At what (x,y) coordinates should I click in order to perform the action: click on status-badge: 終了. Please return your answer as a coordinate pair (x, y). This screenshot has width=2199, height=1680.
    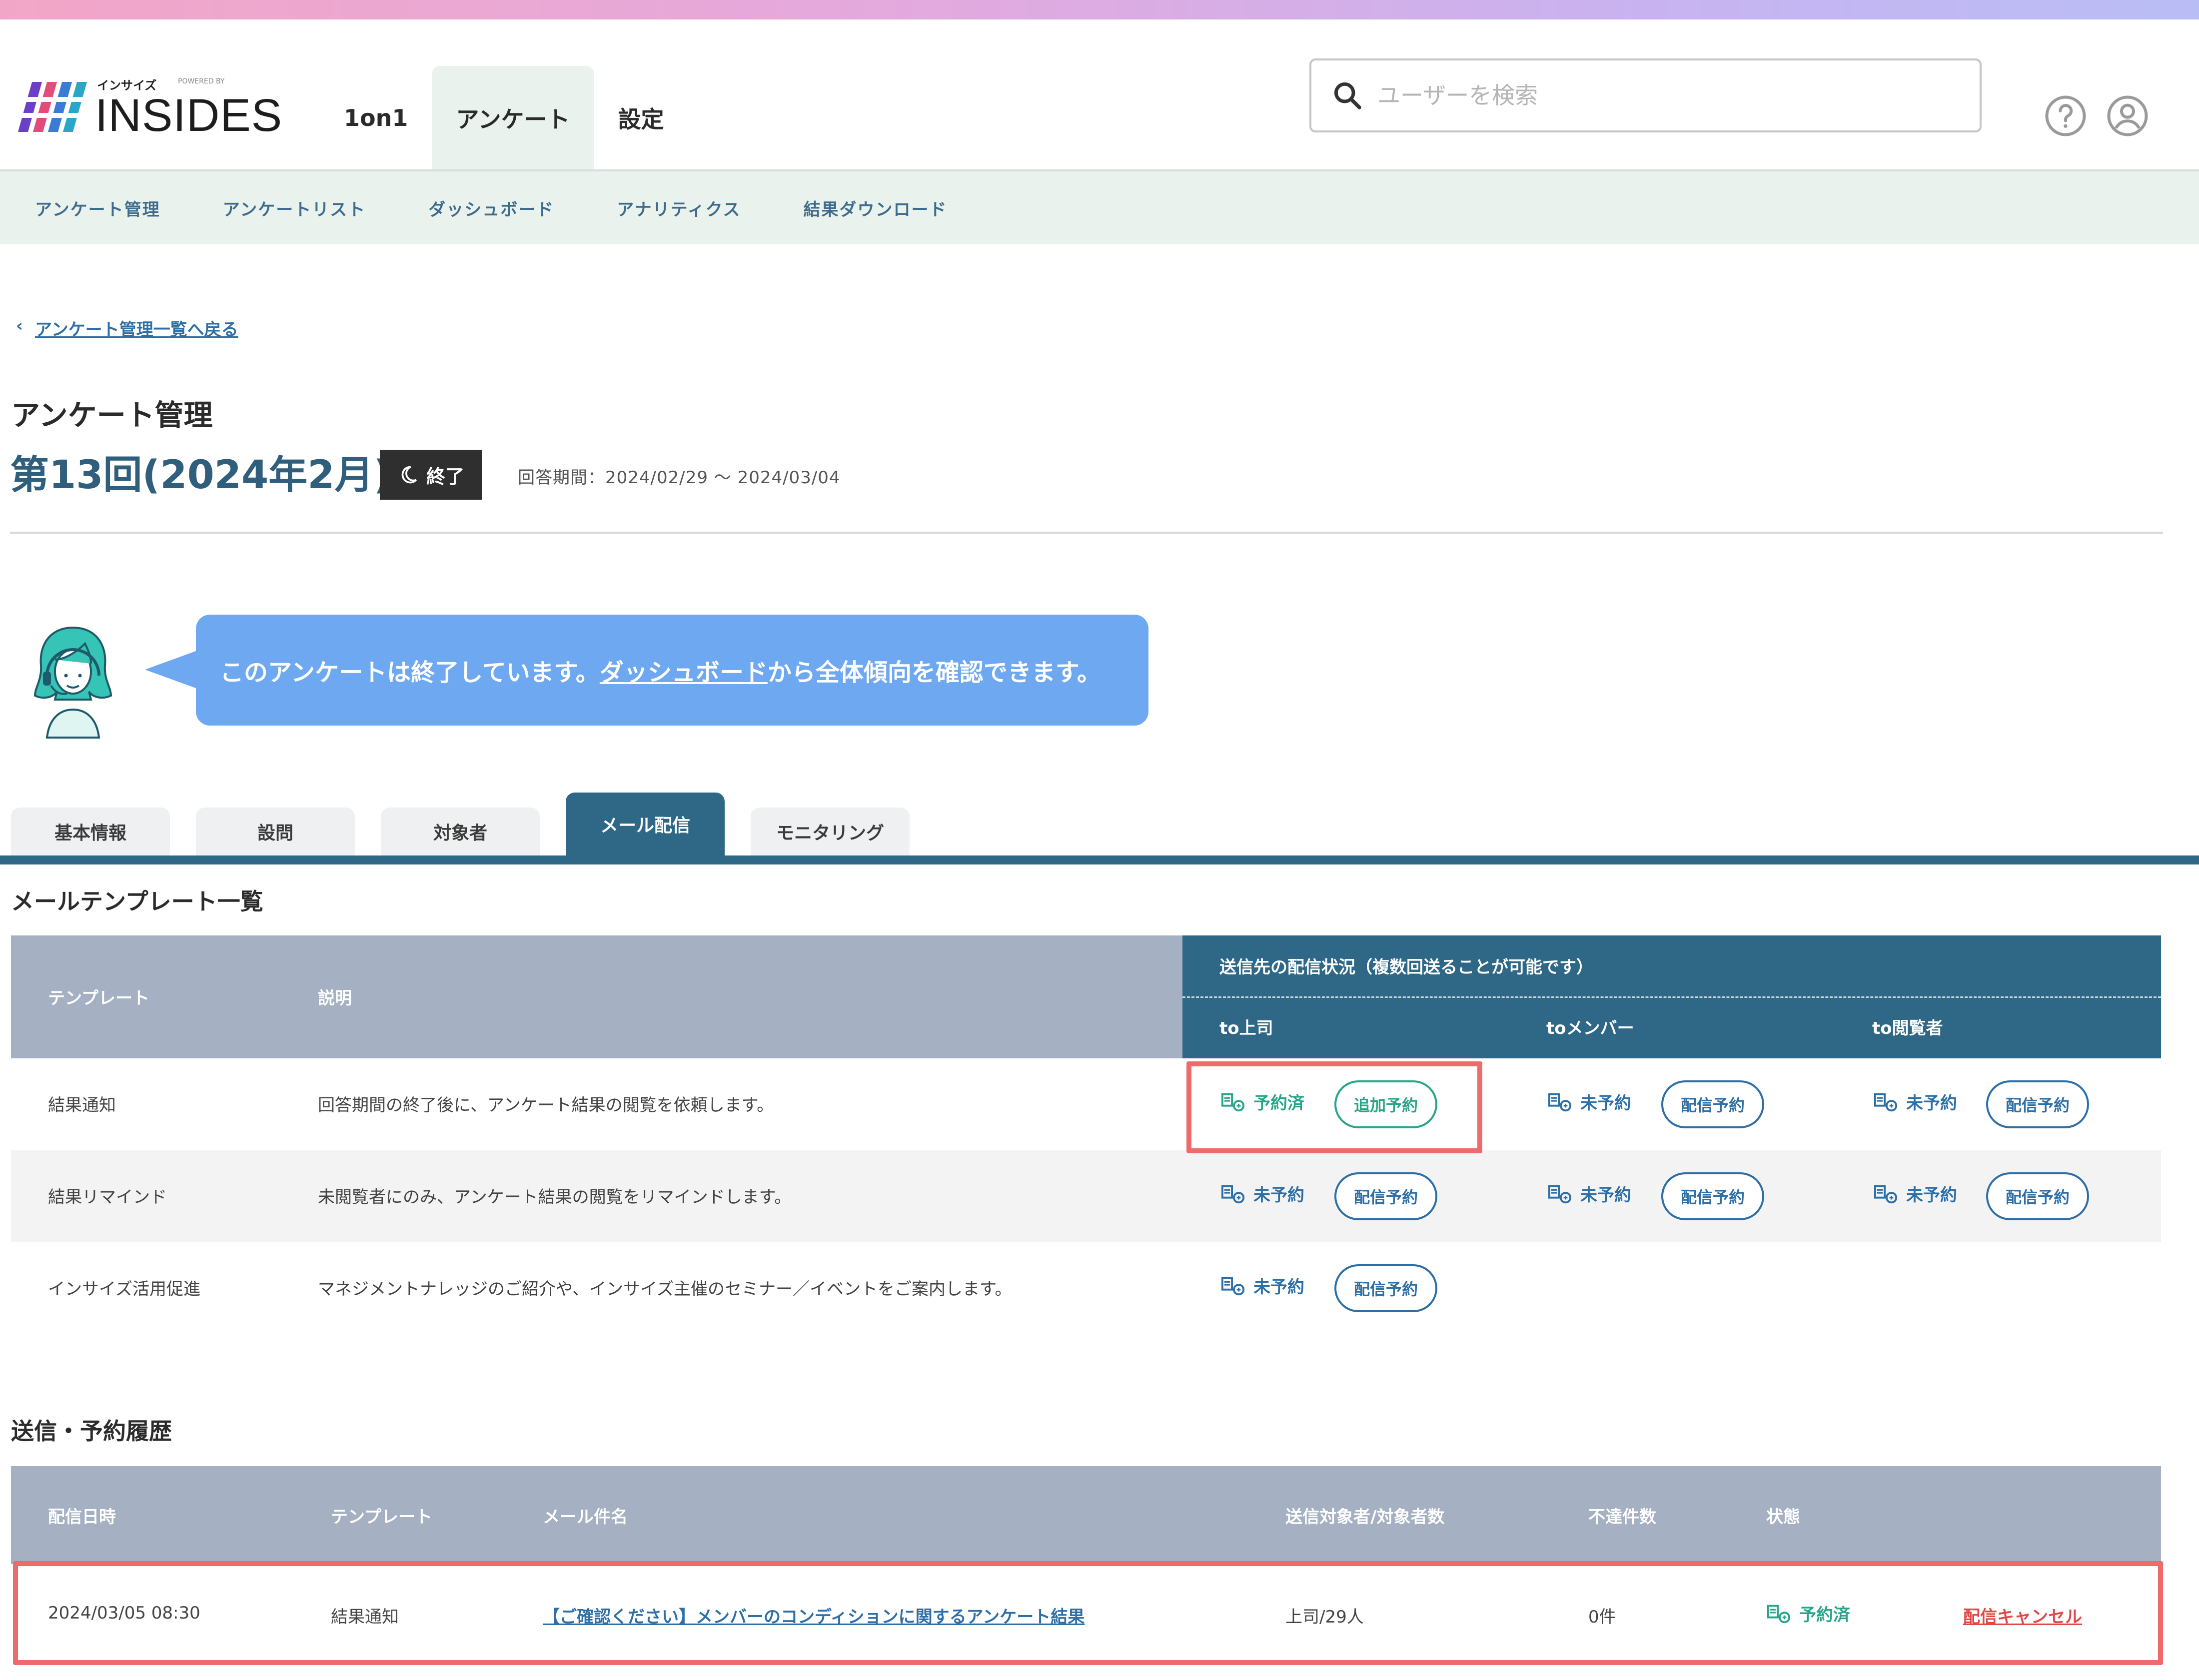
    Looking at the image, I should click on (431, 475).